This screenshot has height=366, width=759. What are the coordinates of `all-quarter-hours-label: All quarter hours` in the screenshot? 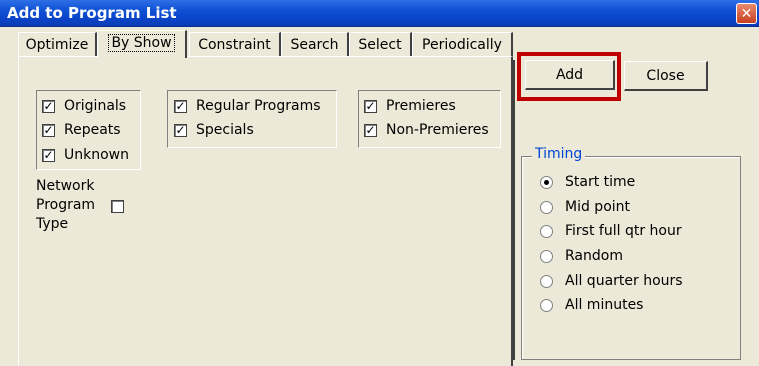 It's located at (624, 281).